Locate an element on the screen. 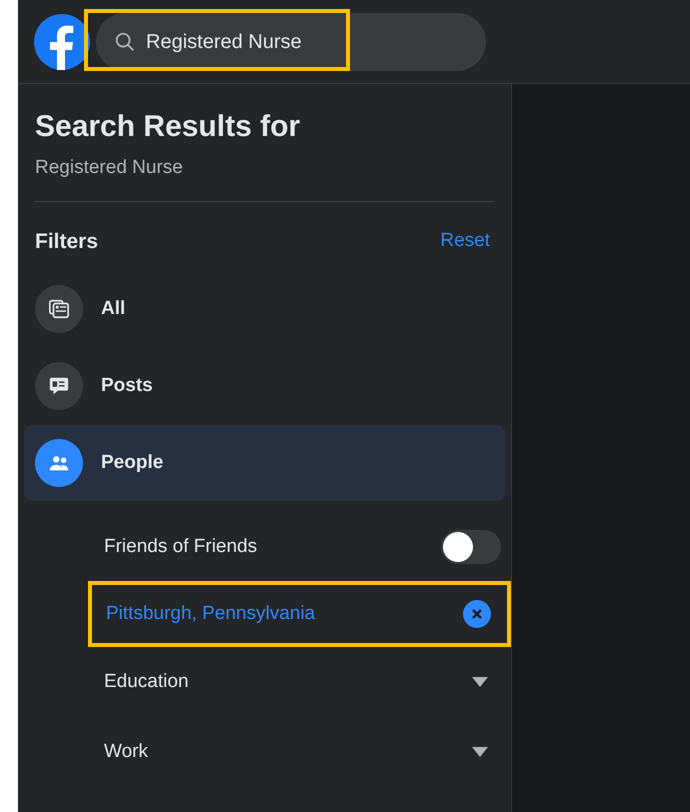 This screenshot has height=812, width=690. reset-link: Reset is located at coordinates (465, 241).